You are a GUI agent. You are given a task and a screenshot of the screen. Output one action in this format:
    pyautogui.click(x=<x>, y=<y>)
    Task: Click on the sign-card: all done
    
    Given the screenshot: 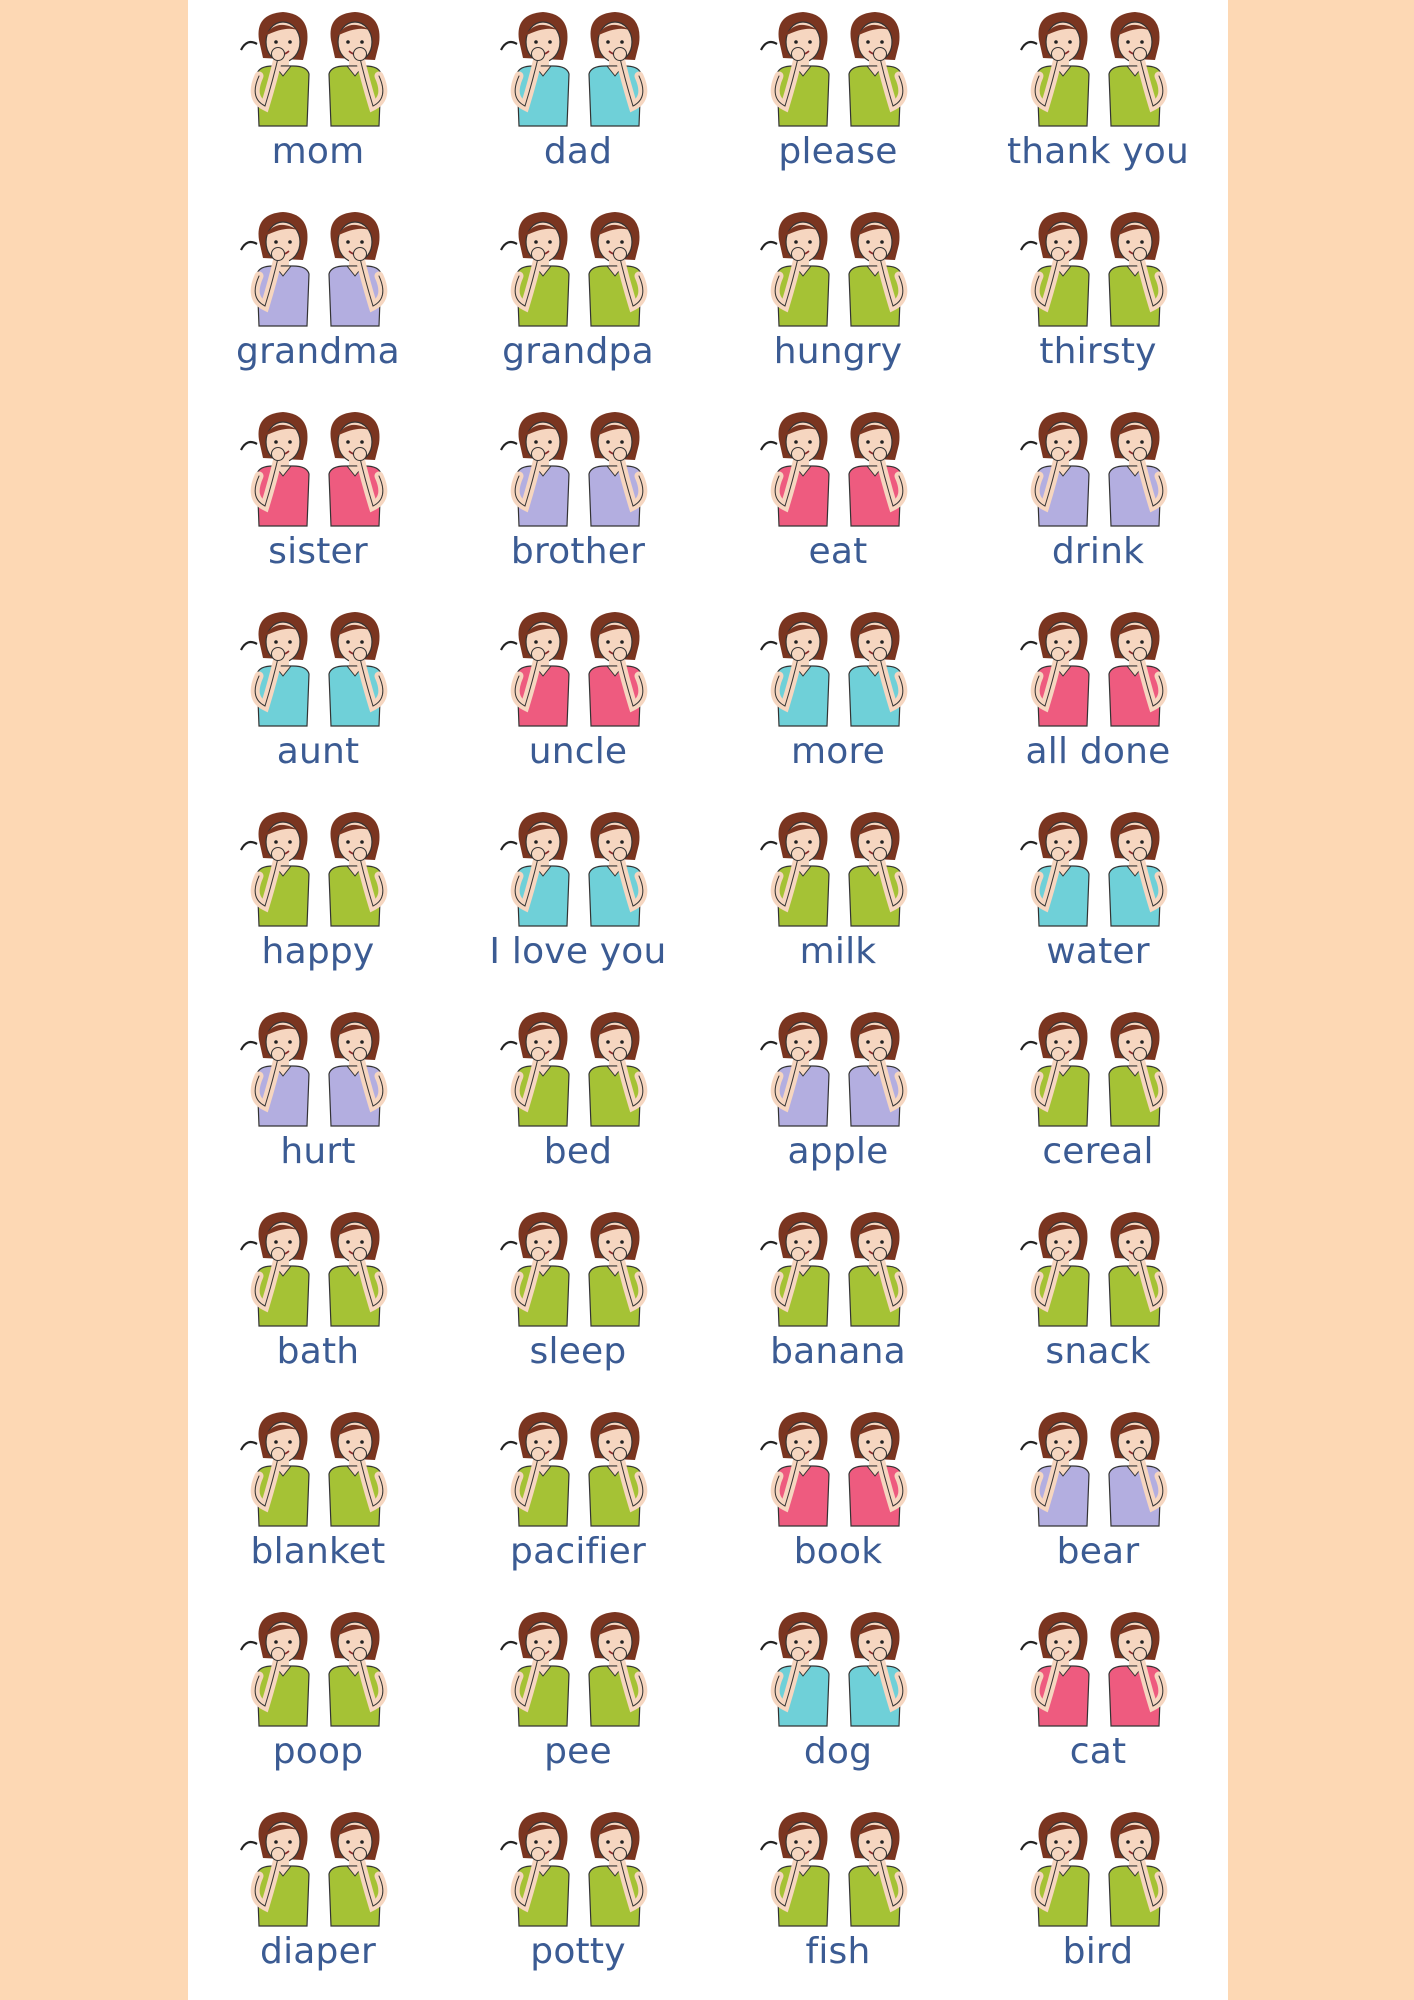 What is the action you would take?
    pyautogui.click(x=1098, y=700)
    